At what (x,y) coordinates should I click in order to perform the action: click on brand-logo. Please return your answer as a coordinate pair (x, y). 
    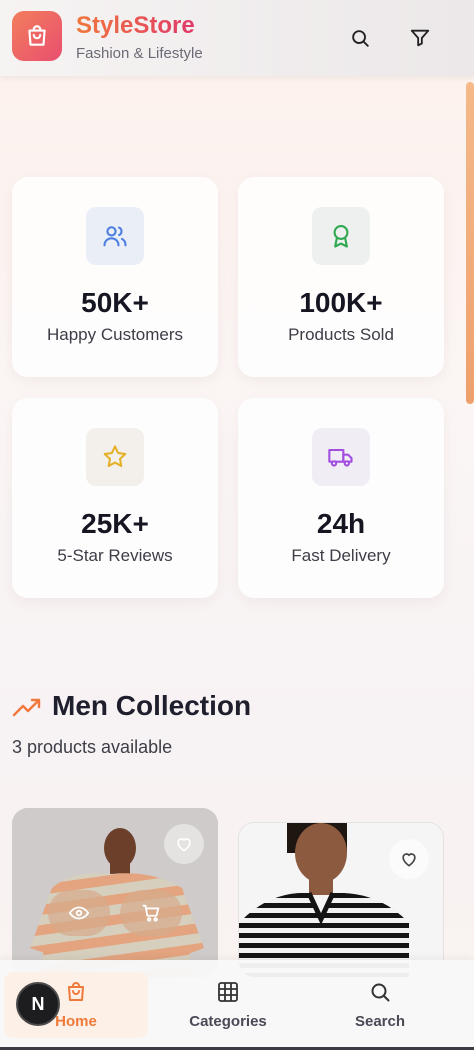
    Looking at the image, I should click on (37, 36).